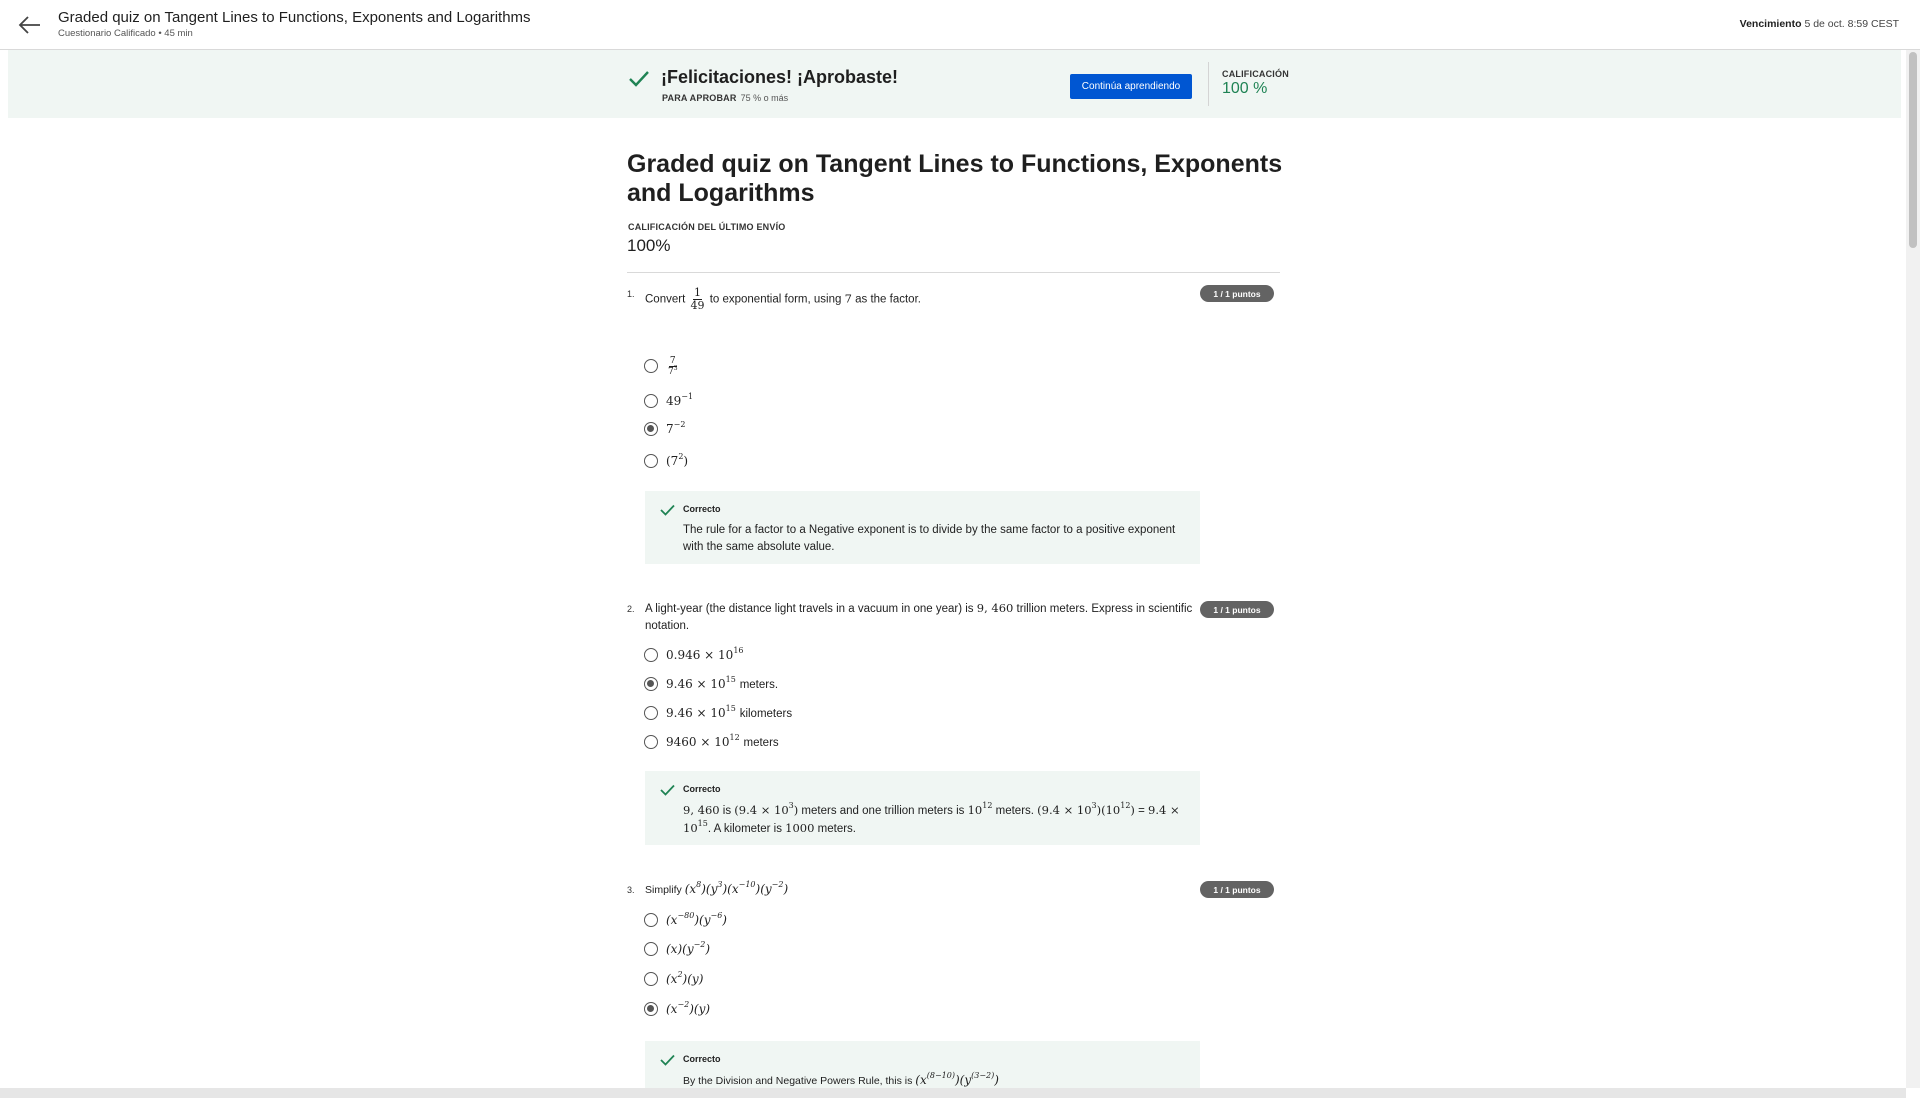 This screenshot has height=1098, width=1920. Describe the element at coordinates (673, 366) in the screenshot. I see `option-label: 7 73` at that location.